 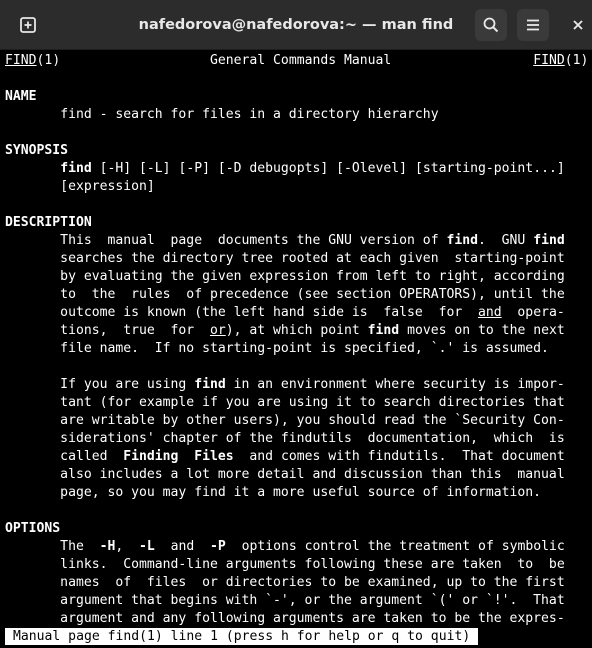 What do you see at coordinates (33, 528) in the screenshot?
I see `options-heading: OPTIONS` at bounding box center [33, 528].